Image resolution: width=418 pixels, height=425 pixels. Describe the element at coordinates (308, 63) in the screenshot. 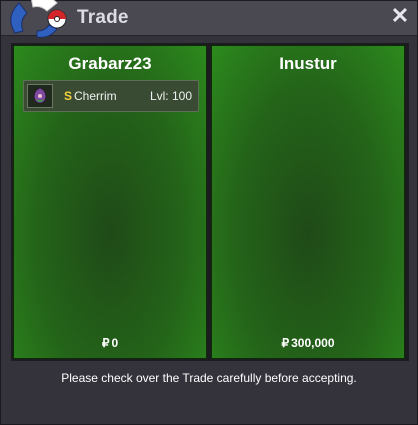

I see `right-player-name: Inustur` at that location.